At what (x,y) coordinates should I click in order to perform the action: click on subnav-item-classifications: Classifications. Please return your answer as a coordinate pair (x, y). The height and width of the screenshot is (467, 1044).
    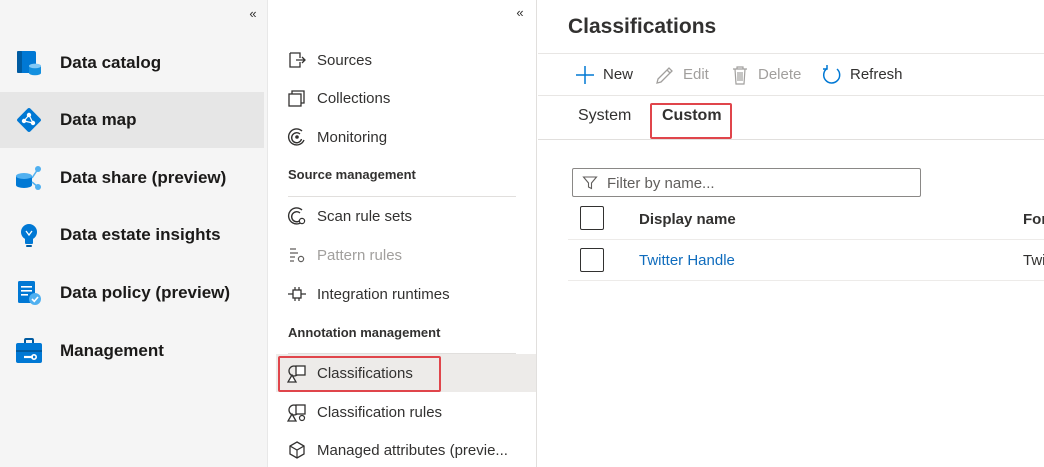
    Looking at the image, I should click on (406, 373).